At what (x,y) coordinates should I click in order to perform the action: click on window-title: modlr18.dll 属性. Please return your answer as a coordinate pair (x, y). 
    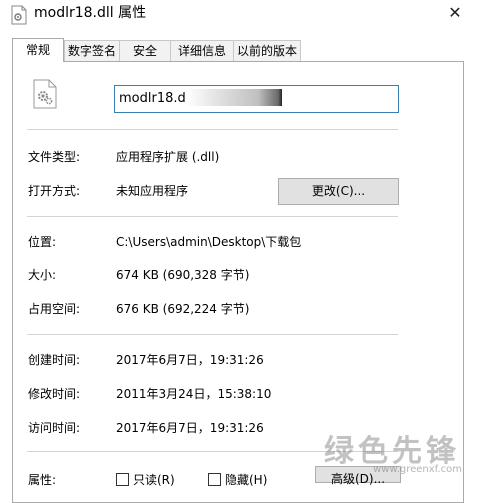
    Looking at the image, I should click on (90, 13).